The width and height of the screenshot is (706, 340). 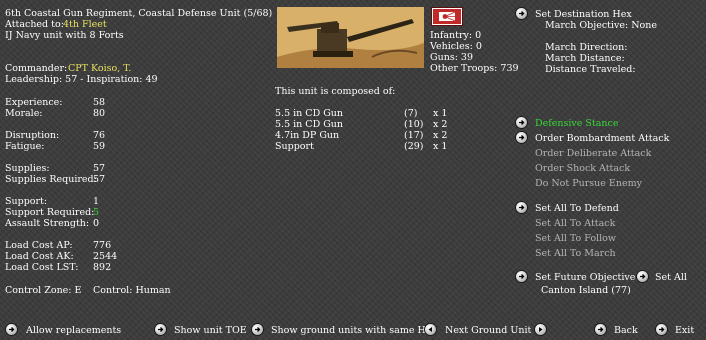 What do you see at coordinates (521, 276) in the screenshot?
I see `set-future-objective-radio-icon` at bounding box center [521, 276].